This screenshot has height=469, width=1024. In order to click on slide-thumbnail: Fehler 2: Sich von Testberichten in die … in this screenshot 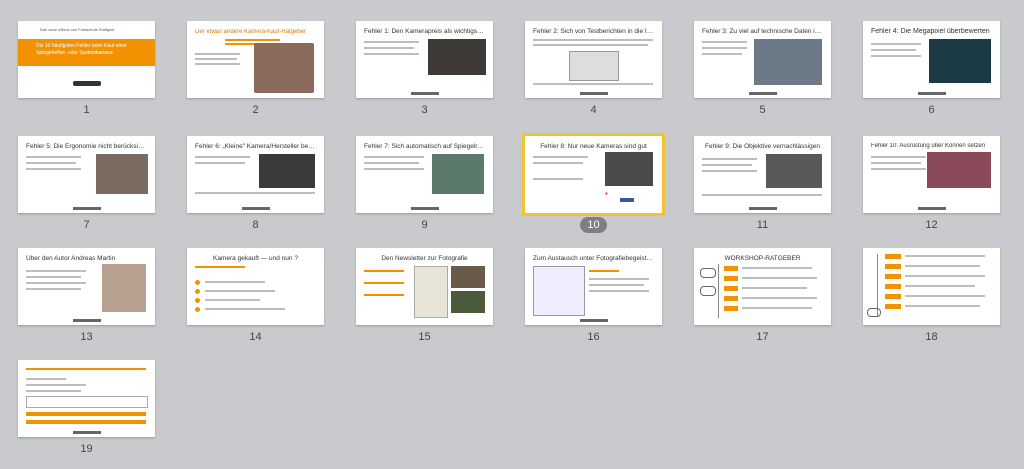, I will do `click(593, 59)`.